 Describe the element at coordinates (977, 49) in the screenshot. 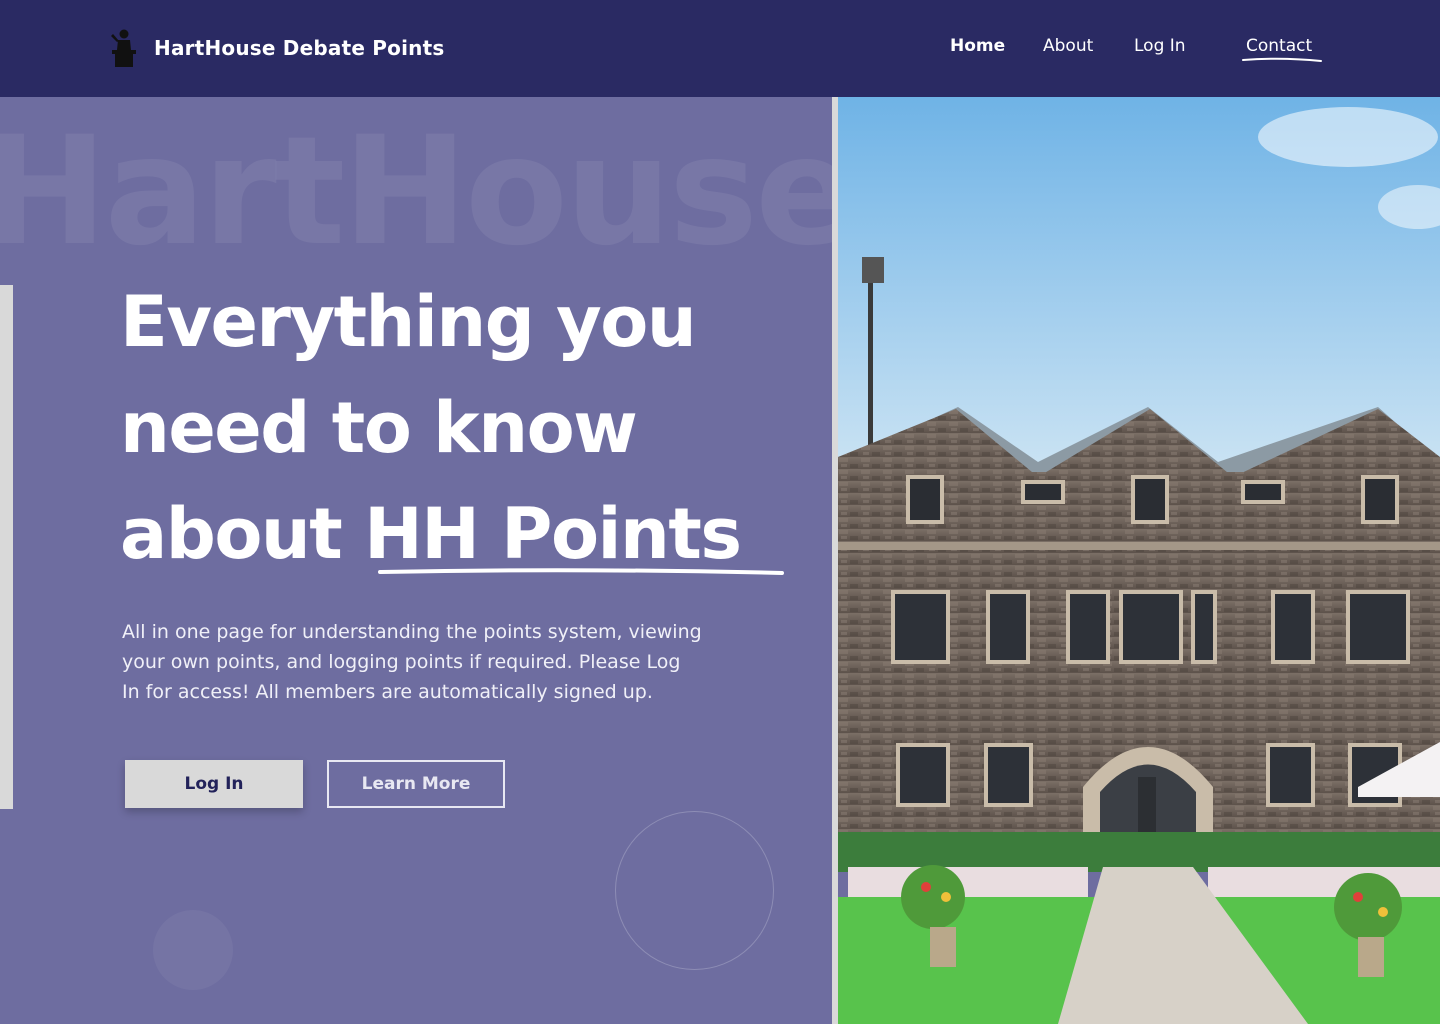

I see `nav-home-link: Home` at that location.